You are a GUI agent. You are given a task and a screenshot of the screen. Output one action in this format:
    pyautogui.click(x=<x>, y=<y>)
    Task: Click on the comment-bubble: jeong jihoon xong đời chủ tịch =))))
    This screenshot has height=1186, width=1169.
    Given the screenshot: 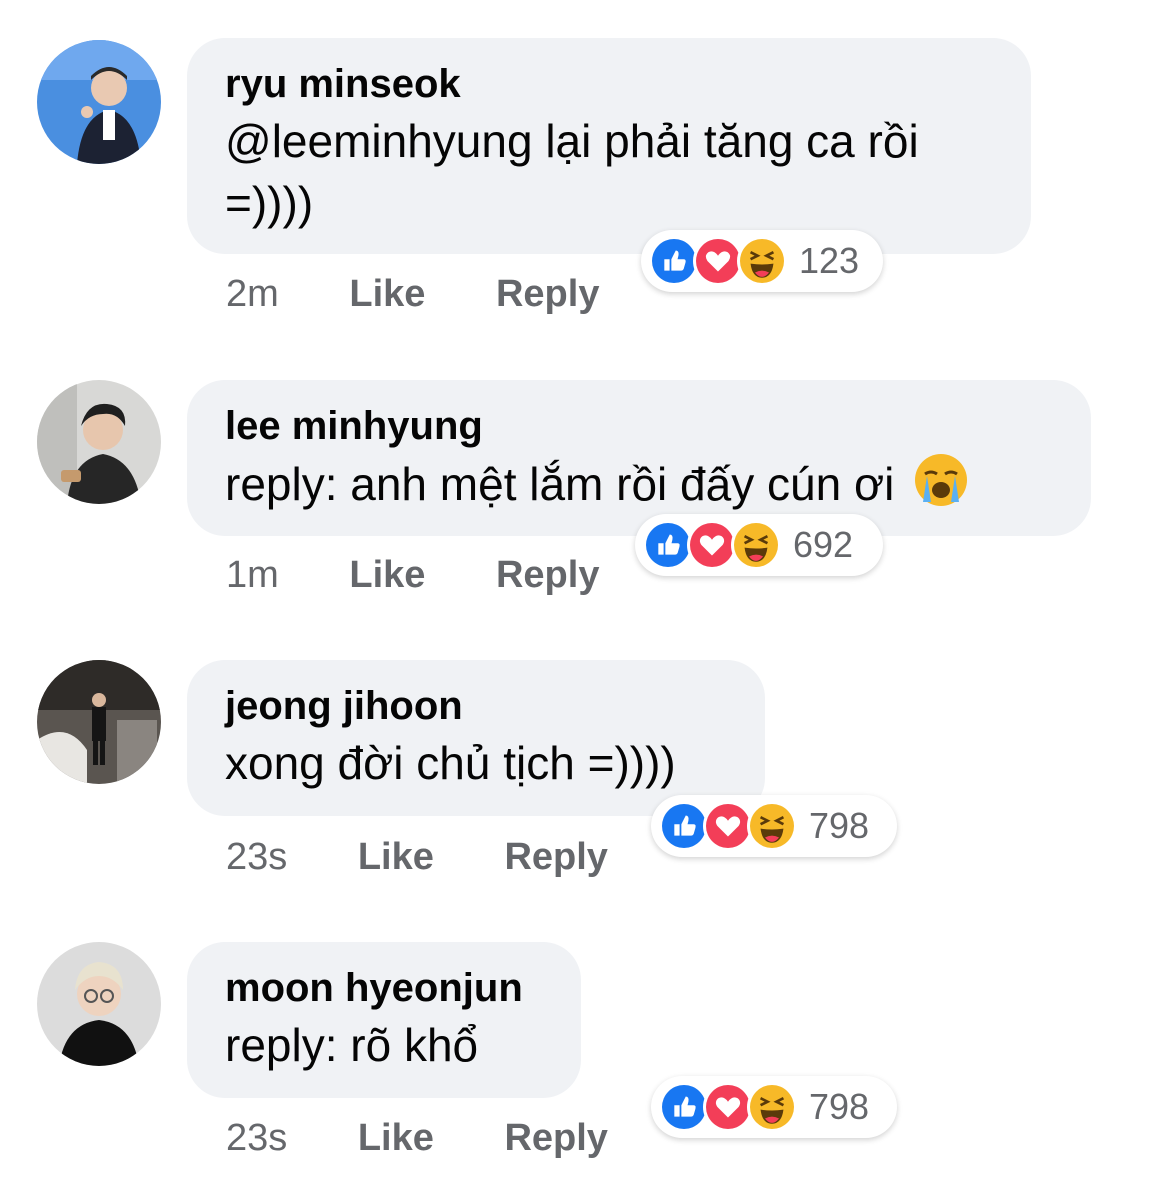 What is the action you would take?
    pyautogui.click(x=476, y=738)
    